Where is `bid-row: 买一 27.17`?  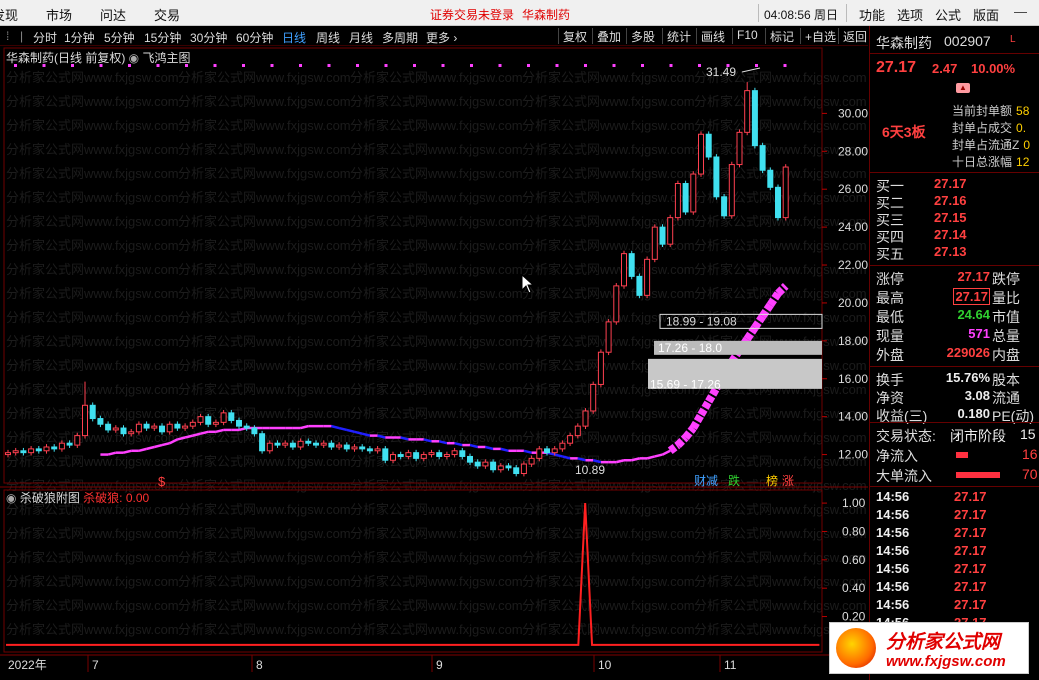
bid-row: 买一 27.17 is located at coordinates (957, 185).